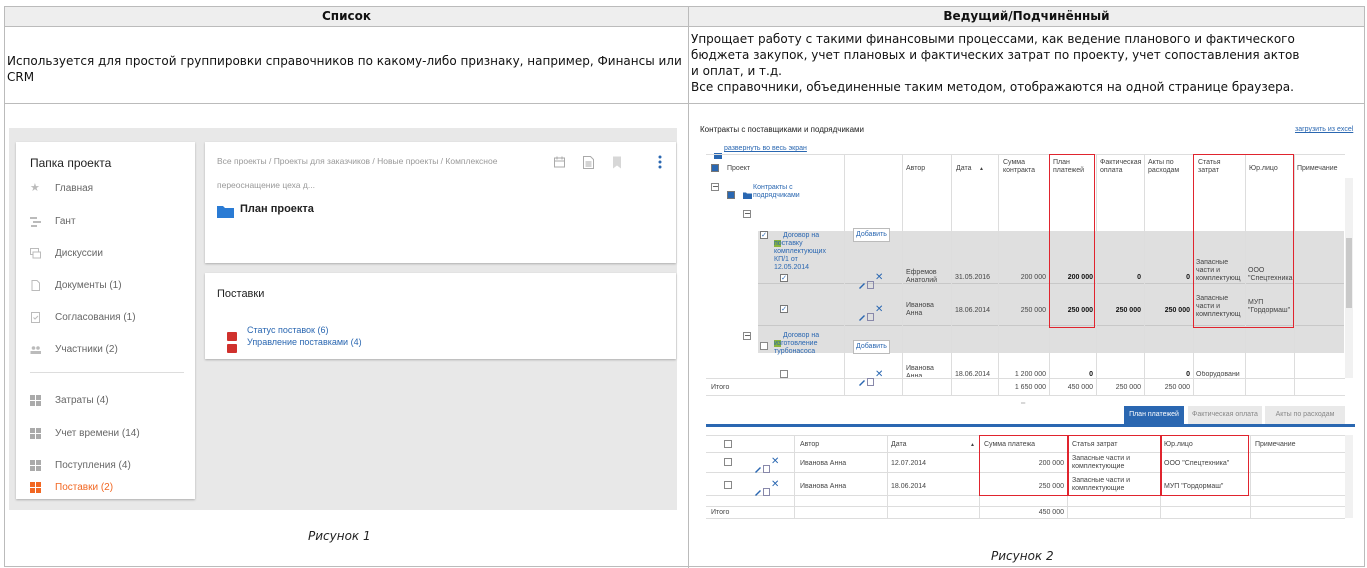 The image size is (1367, 568). I want to click on folder-icon, so click(747, 193).